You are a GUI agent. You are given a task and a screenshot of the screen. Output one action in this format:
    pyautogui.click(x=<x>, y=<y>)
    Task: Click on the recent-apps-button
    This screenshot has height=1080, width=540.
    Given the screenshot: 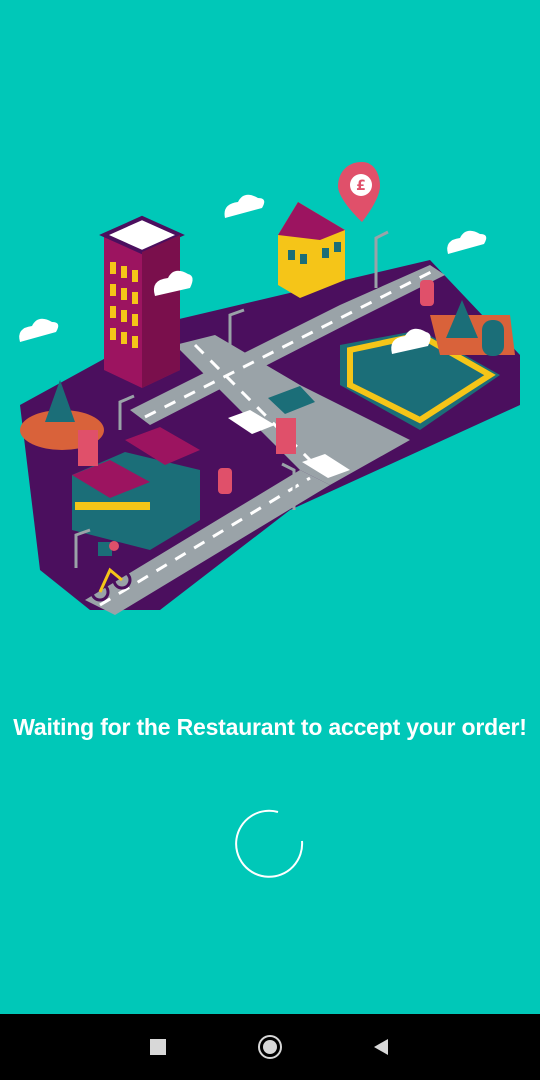 What is the action you would take?
    pyautogui.click(x=158, y=1047)
    